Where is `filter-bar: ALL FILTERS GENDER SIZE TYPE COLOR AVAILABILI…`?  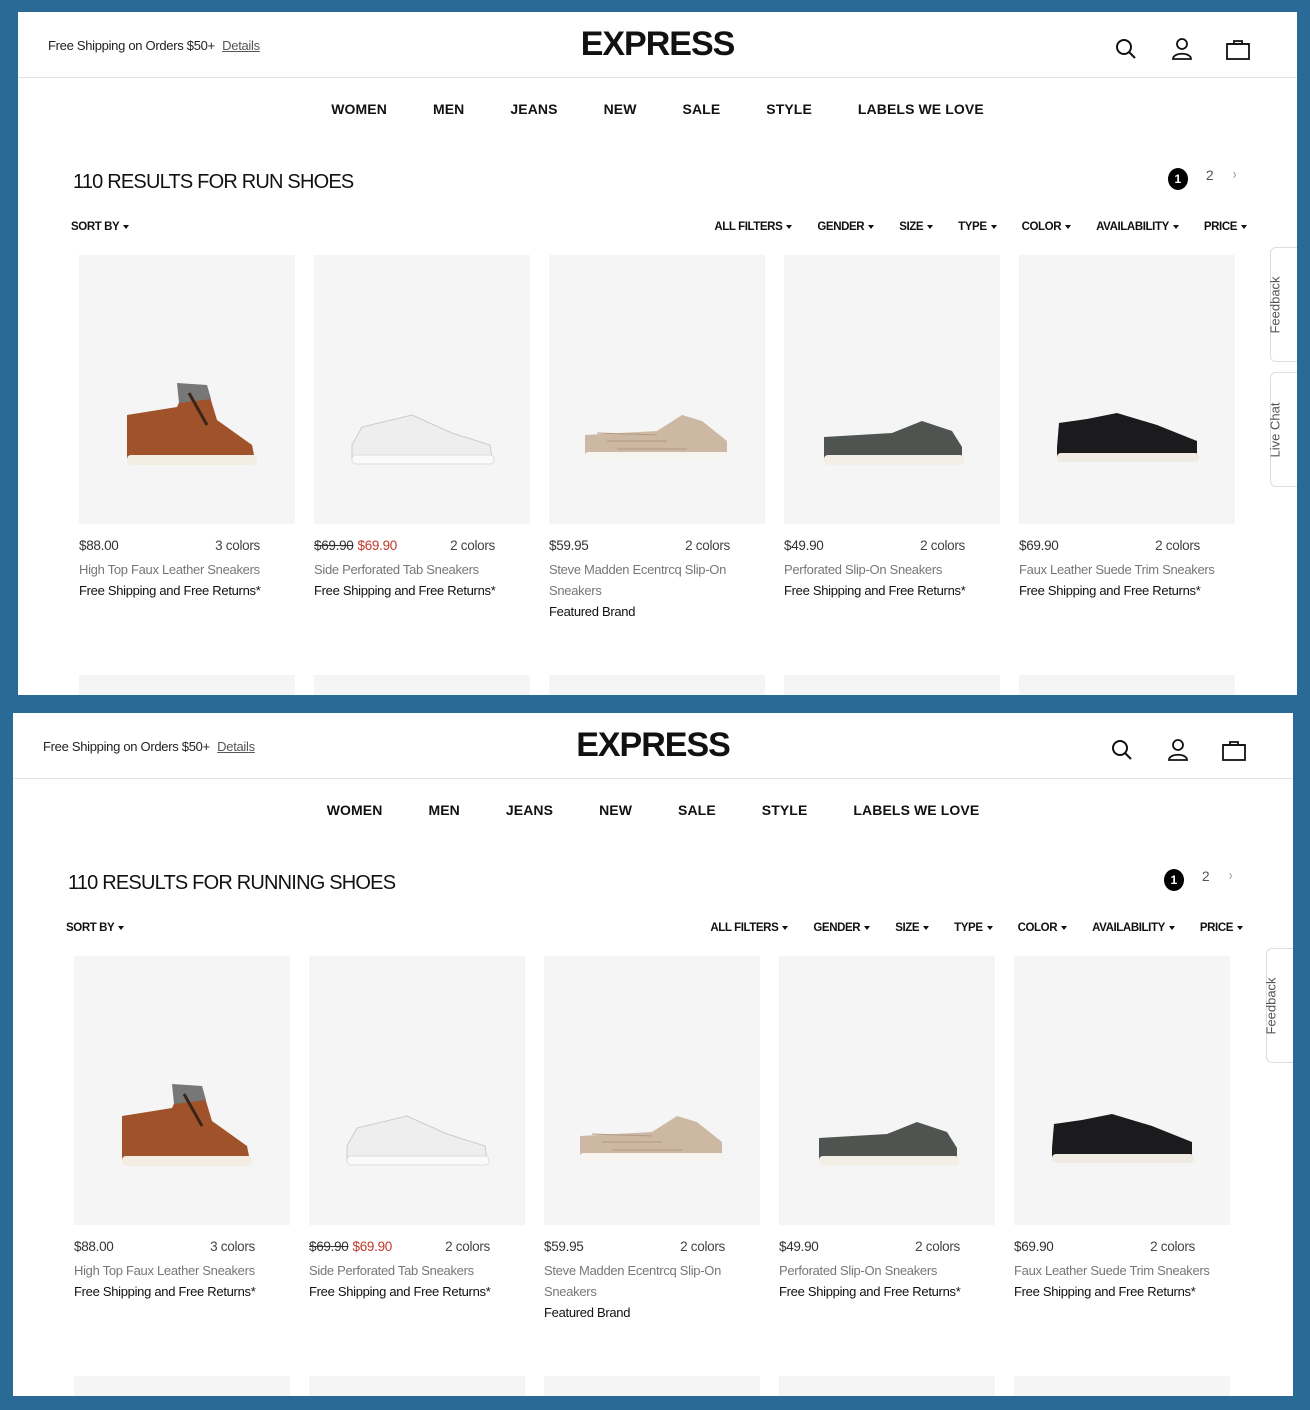
filter-bar: ALL FILTERS GENDER SIZE TYPE COLOR AVAILABILI… is located at coordinates (976, 928).